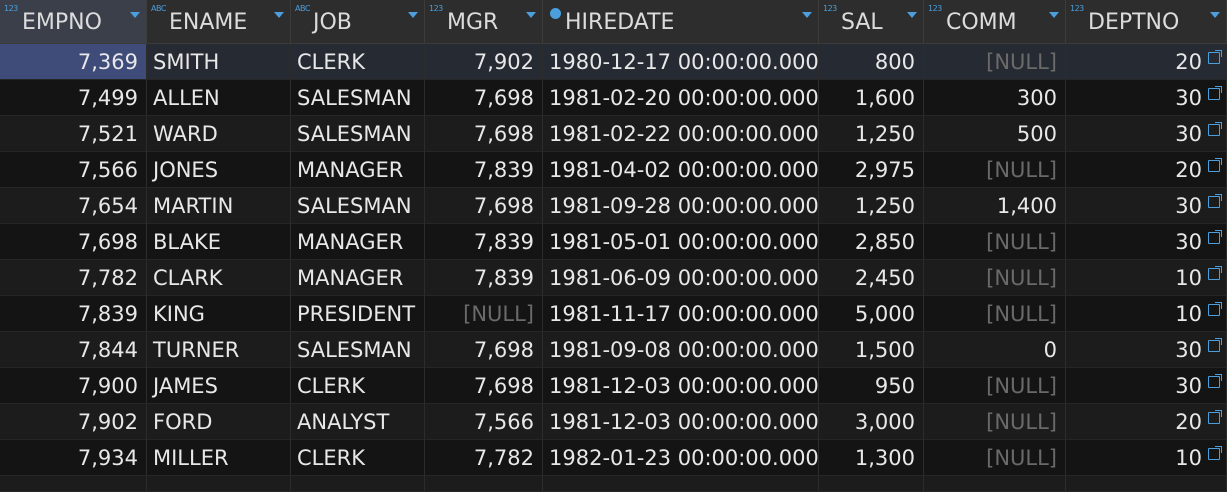 This screenshot has width=1227, height=492. Describe the element at coordinates (995, 134) in the screenshot. I see `cell-comm: 500` at that location.